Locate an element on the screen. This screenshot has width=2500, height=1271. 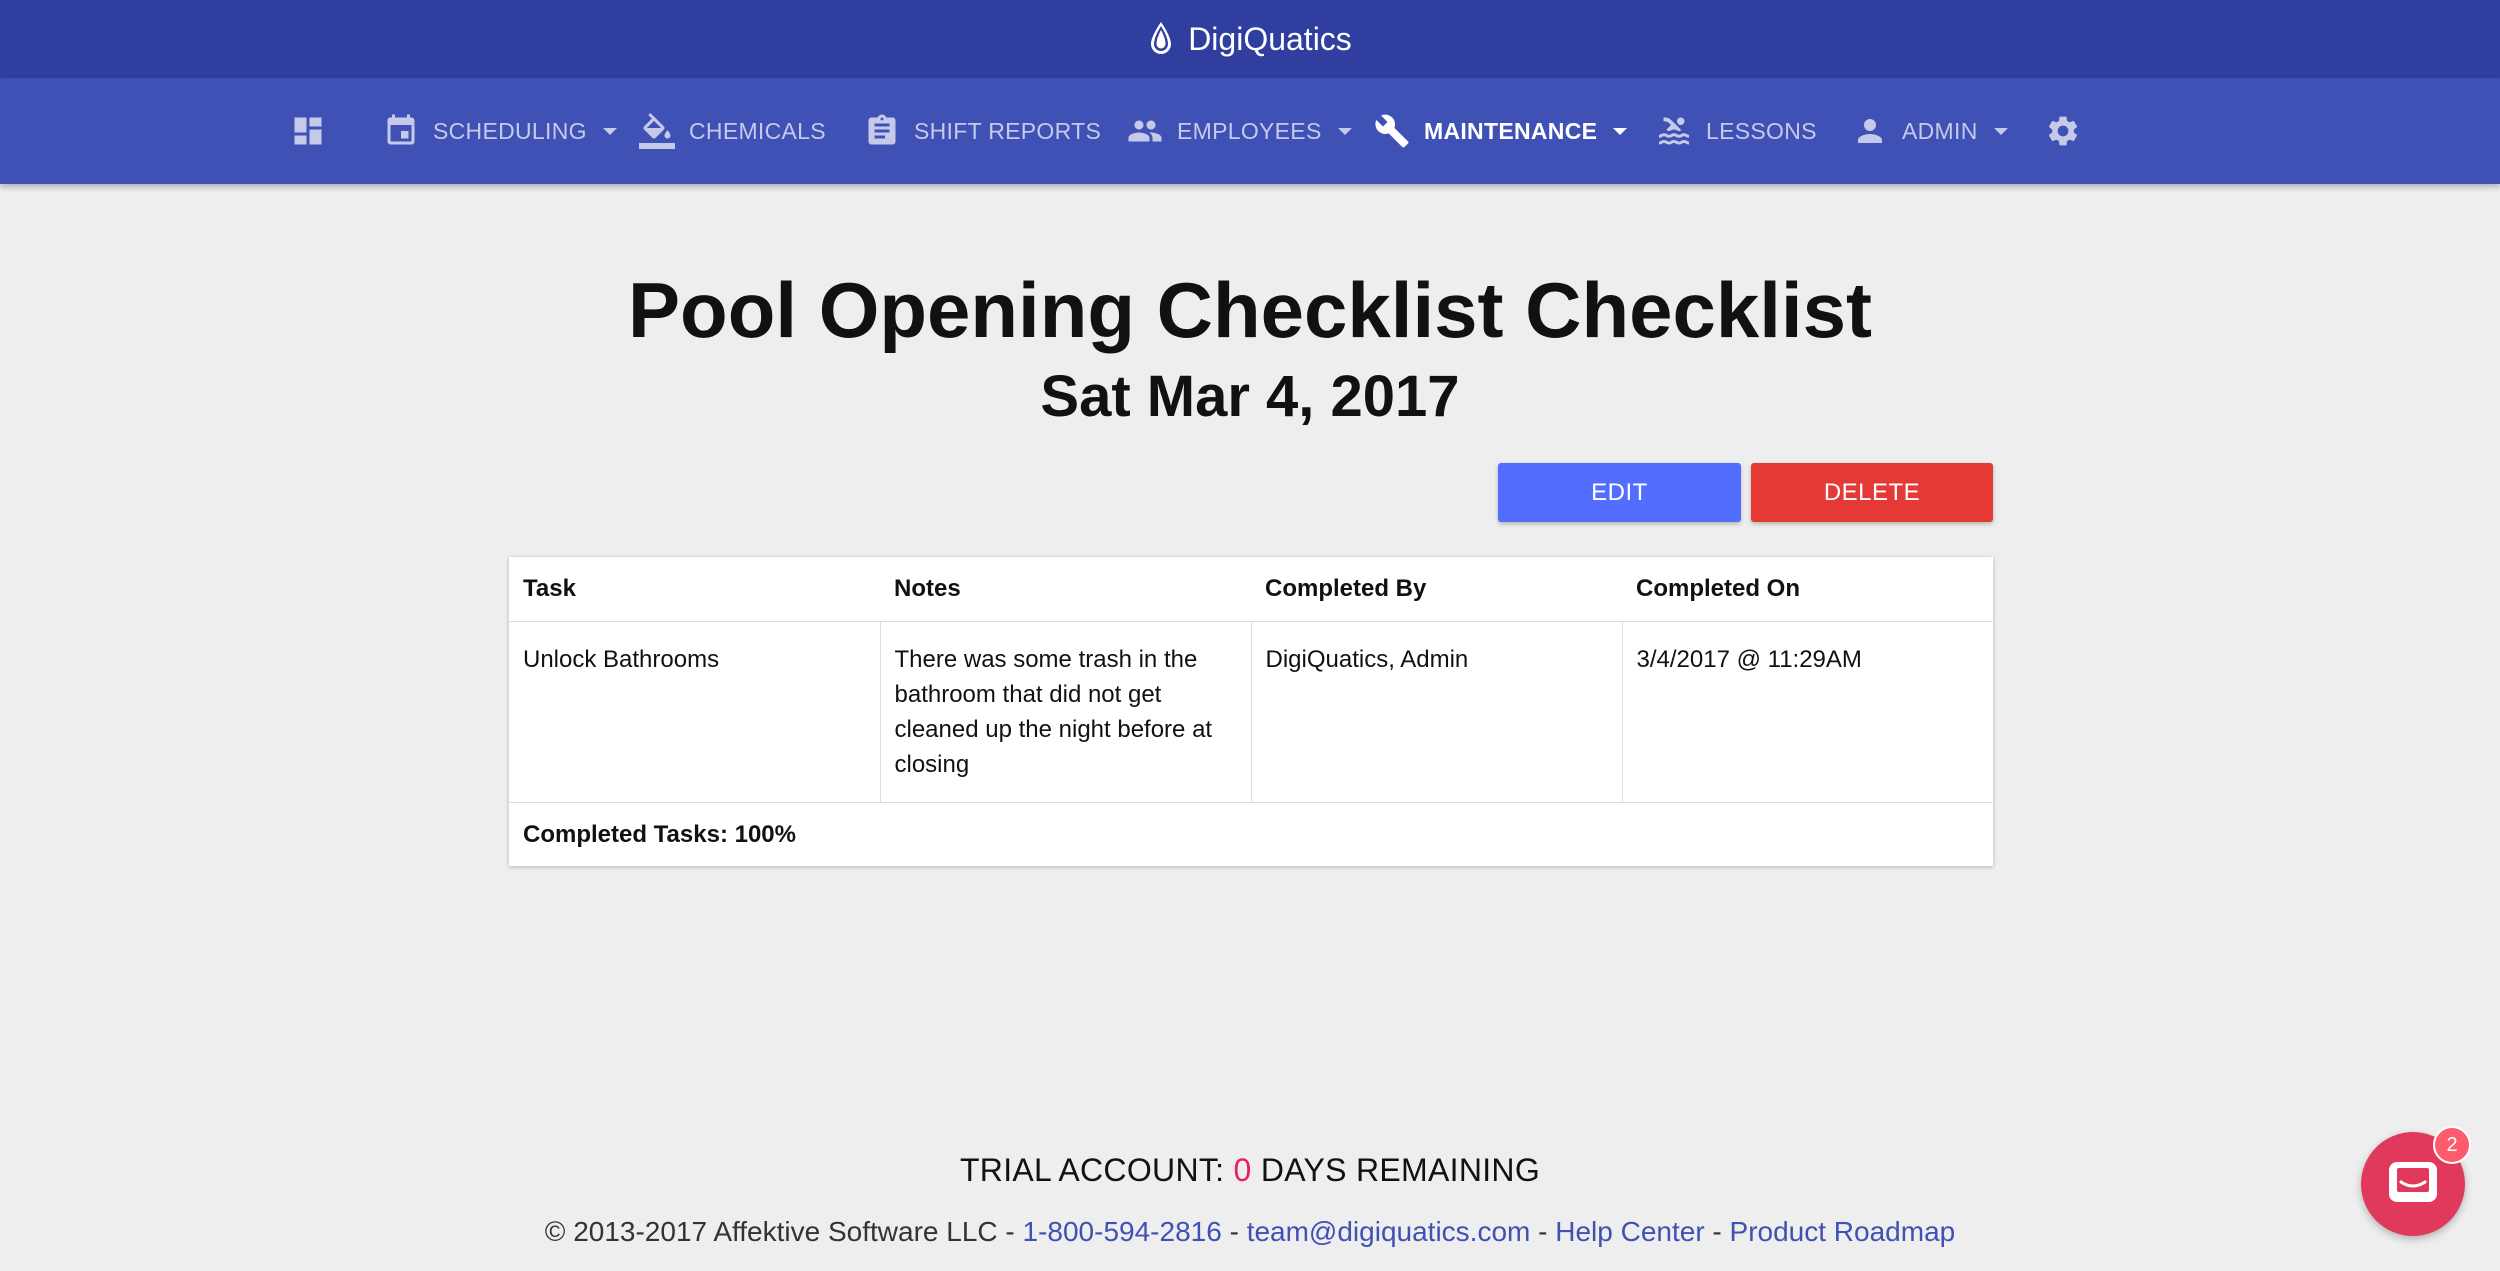
nav-maintenance-label: MAINTENANCE is located at coordinates (1511, 130).